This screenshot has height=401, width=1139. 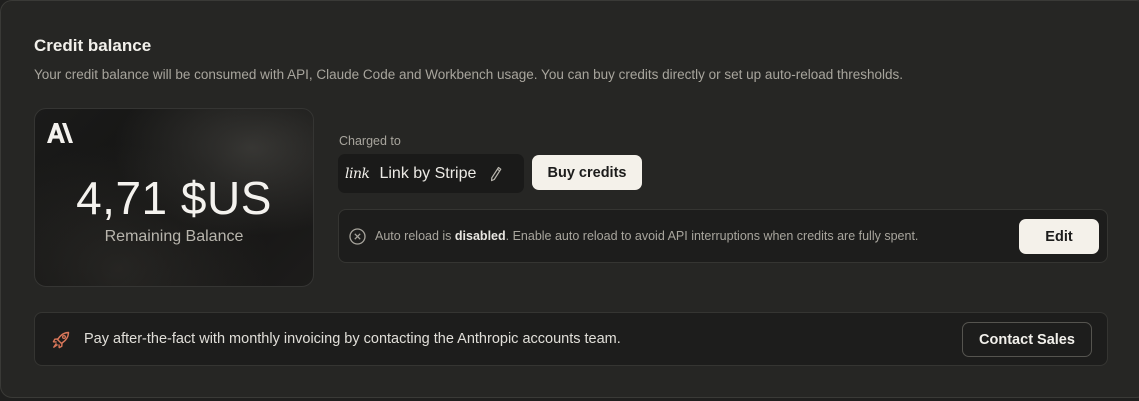 What do you see at coordinates (174, 236) in the screenshot?
I see `balance-label: Remaining Balance` at bounding box center [174, 236].